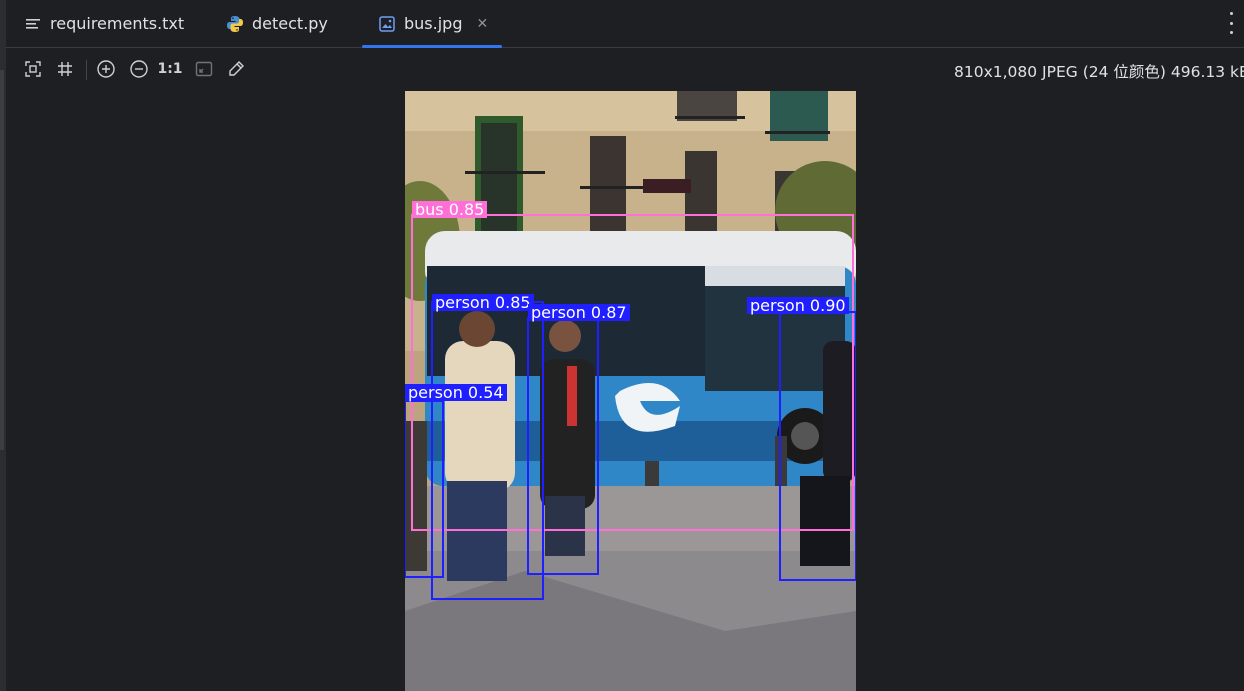 The height and width of the screenshot is (691, 1244). What do you see at coordinates (65, 69) in the screenshot?
I see `grid-icon` at bounding box center [65, 69].